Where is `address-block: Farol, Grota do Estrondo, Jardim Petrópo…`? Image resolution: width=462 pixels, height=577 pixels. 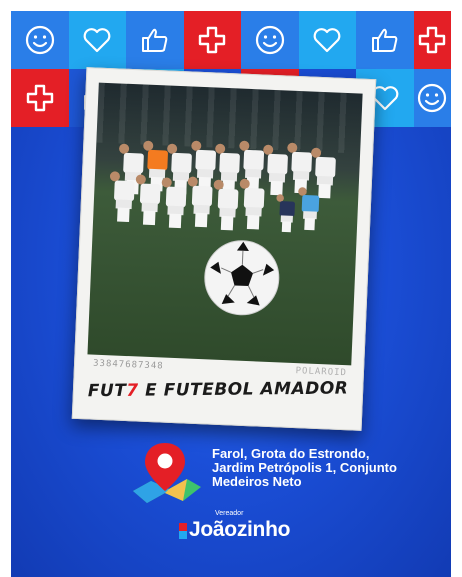
address-block: Farol, Grota do Estrondo, Jardim Petrópo… is located at coordinates (279, 475).